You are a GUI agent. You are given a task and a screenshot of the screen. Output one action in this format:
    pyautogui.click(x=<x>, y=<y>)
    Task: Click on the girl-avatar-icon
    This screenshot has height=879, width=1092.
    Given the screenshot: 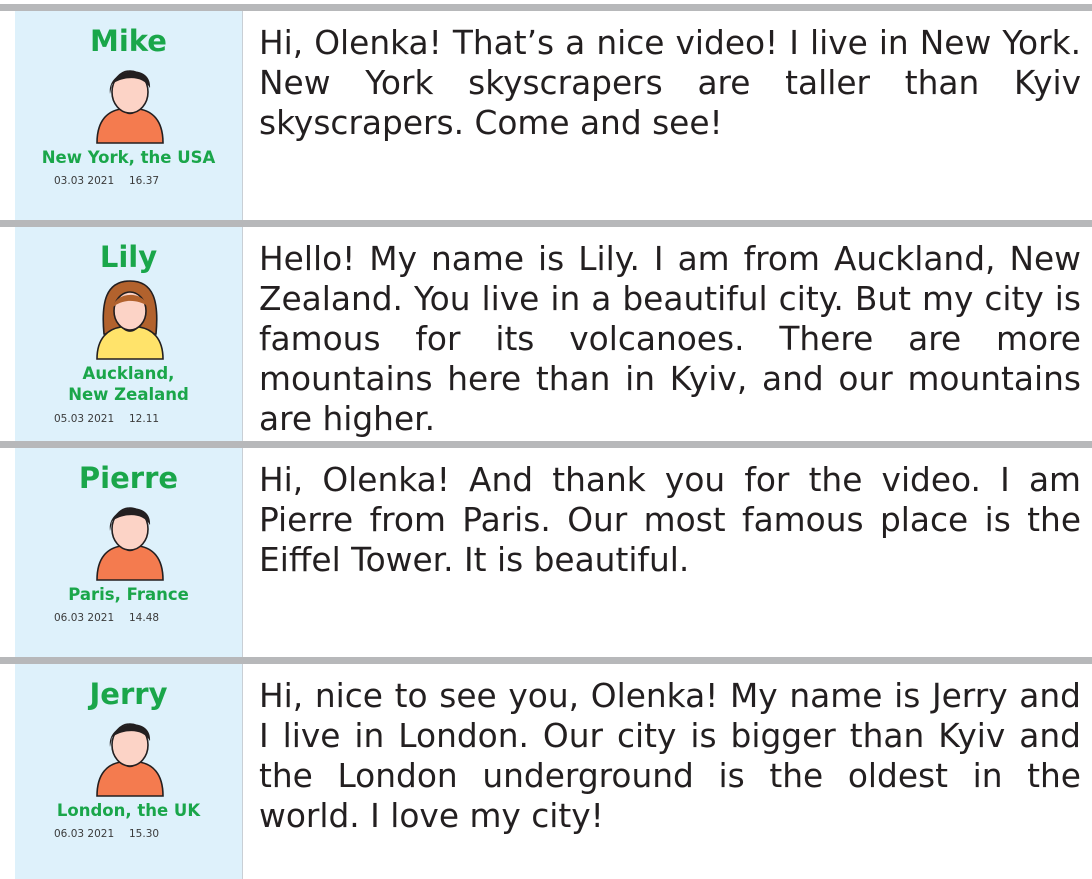 What is the action you would take?
    pyautogui.click(x=130, y=319)
    